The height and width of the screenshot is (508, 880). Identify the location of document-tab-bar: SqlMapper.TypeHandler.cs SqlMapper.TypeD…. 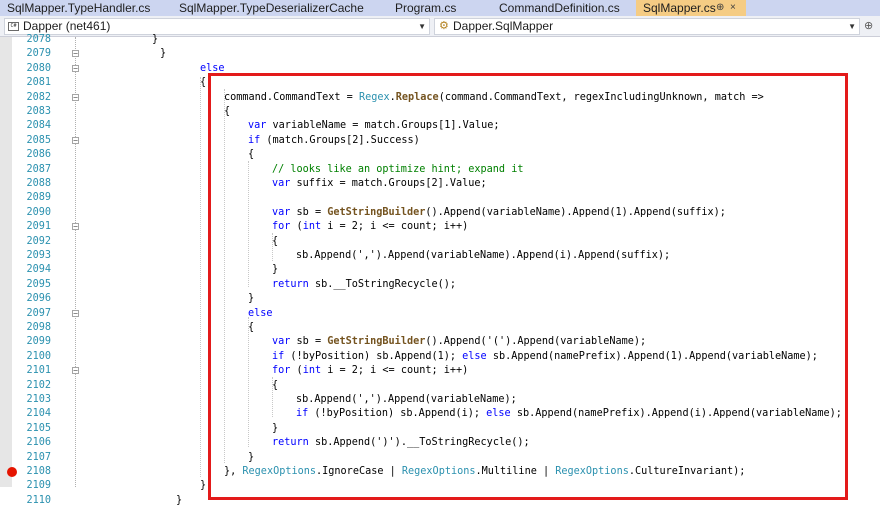
(440, 8).